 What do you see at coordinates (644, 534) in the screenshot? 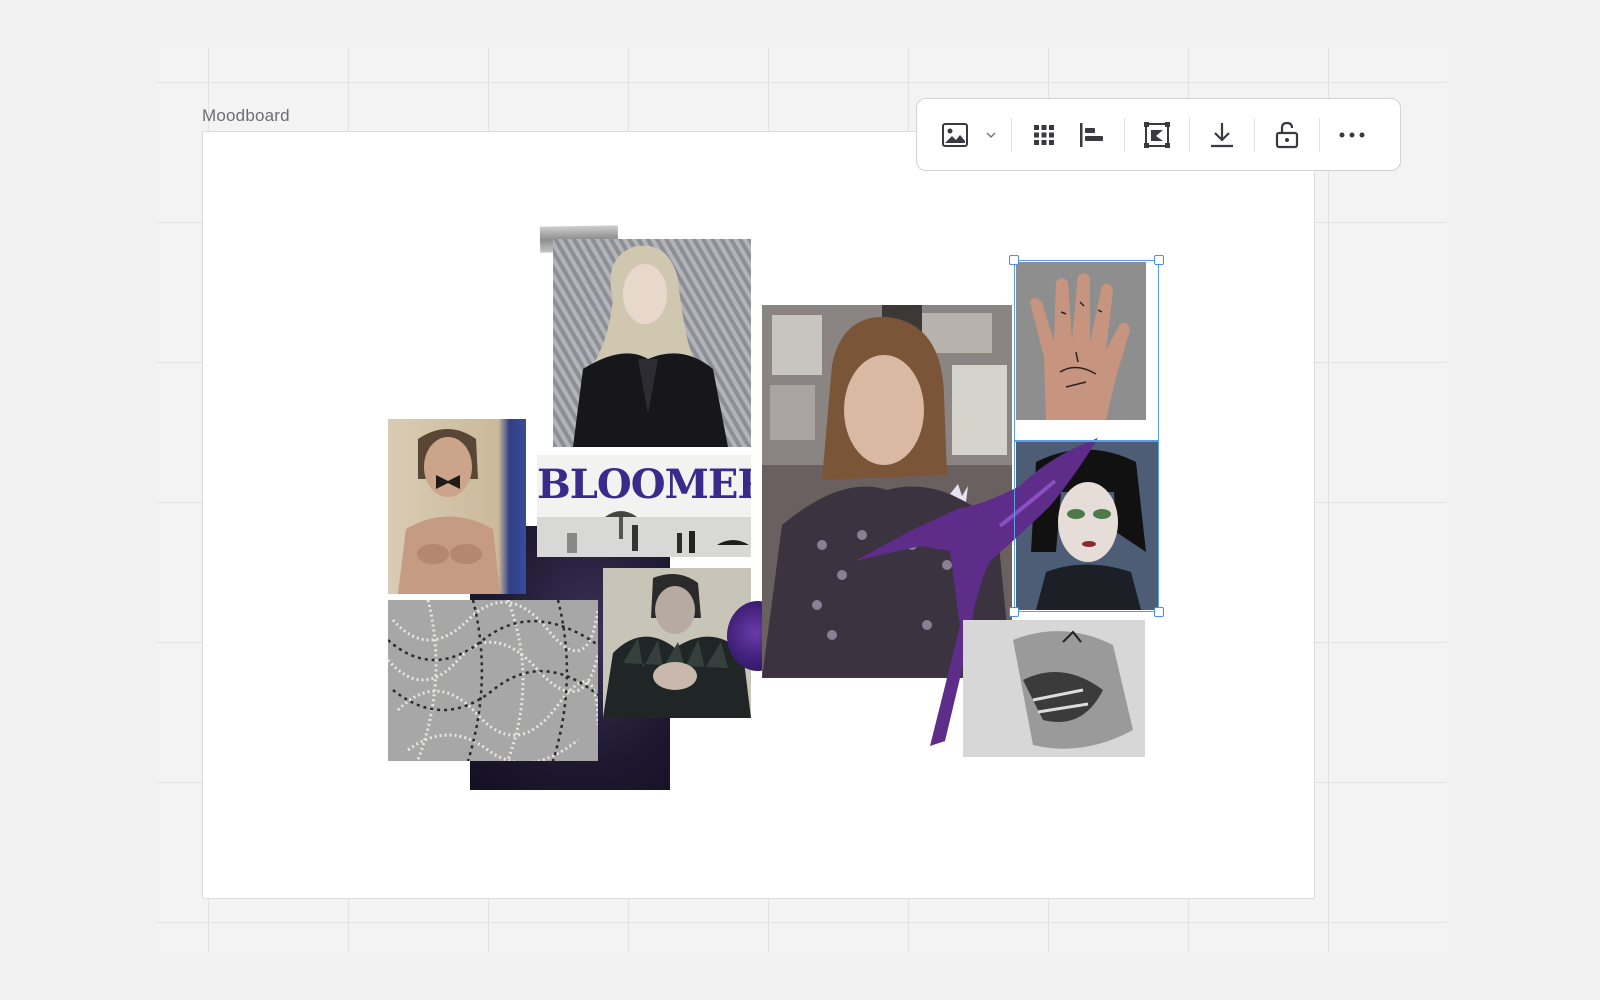
I see `beach-scene` at bounding box center [644, 534].